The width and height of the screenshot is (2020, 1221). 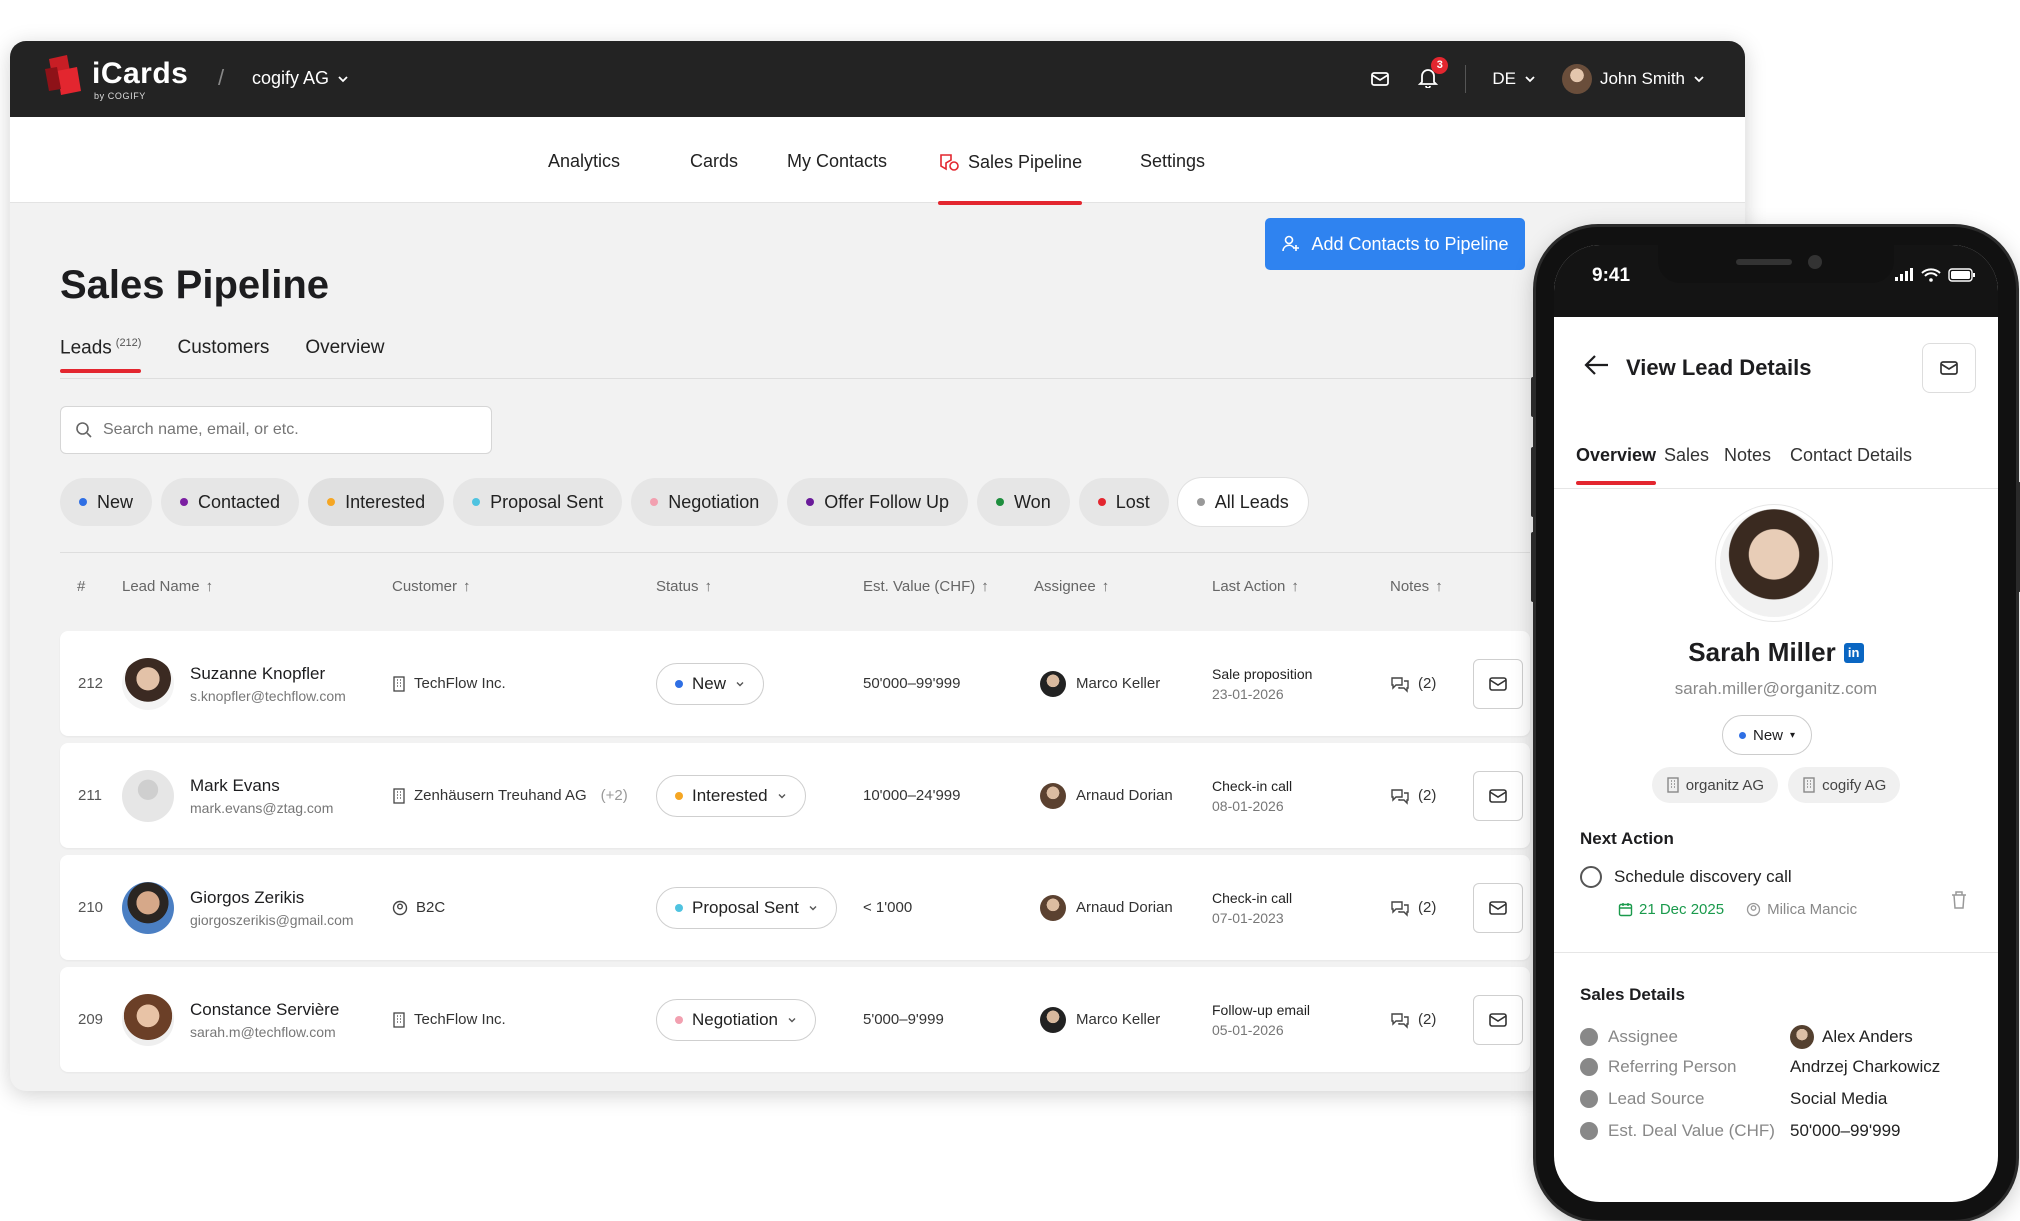 What do you see at coordinates (431, 586) in the screenshot?
I see `col-customer: Customer ↑` at bounding box center [431, 586].